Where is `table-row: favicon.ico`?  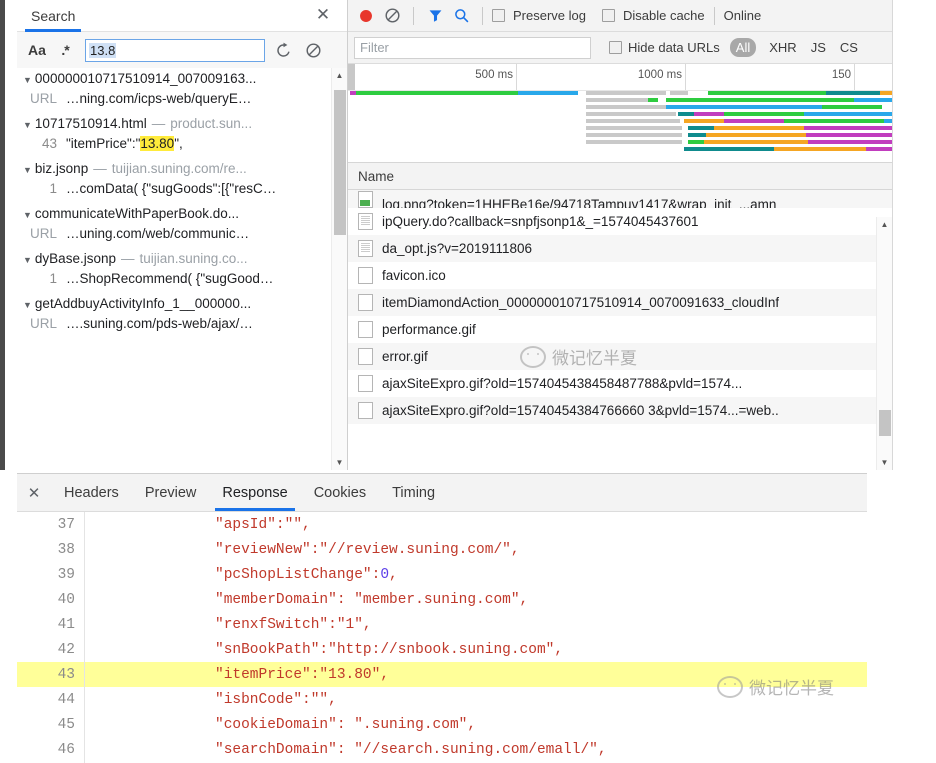
table-row: favicon.ico is located at coordinates (620, 275).